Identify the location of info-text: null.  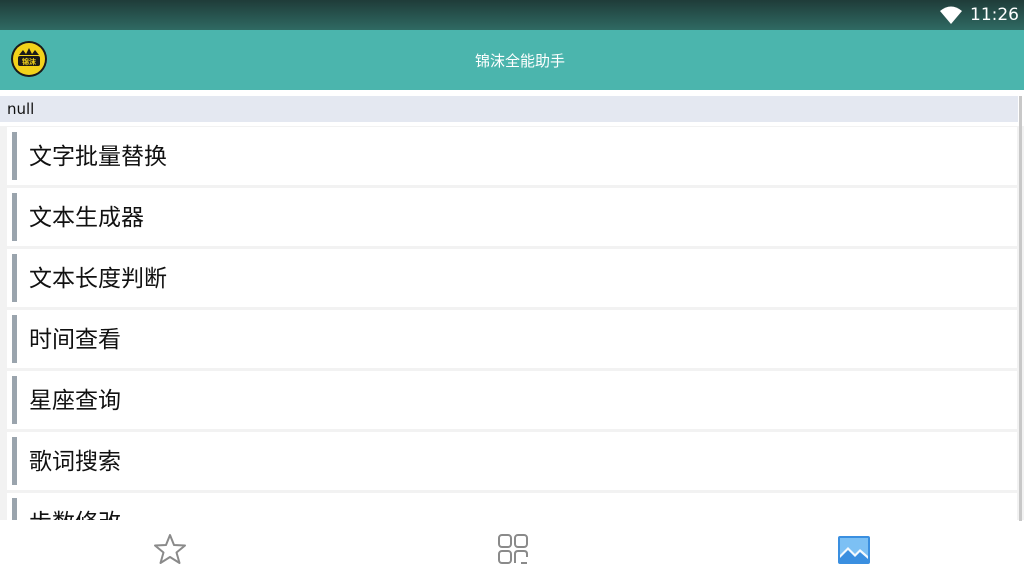
(21, 109).